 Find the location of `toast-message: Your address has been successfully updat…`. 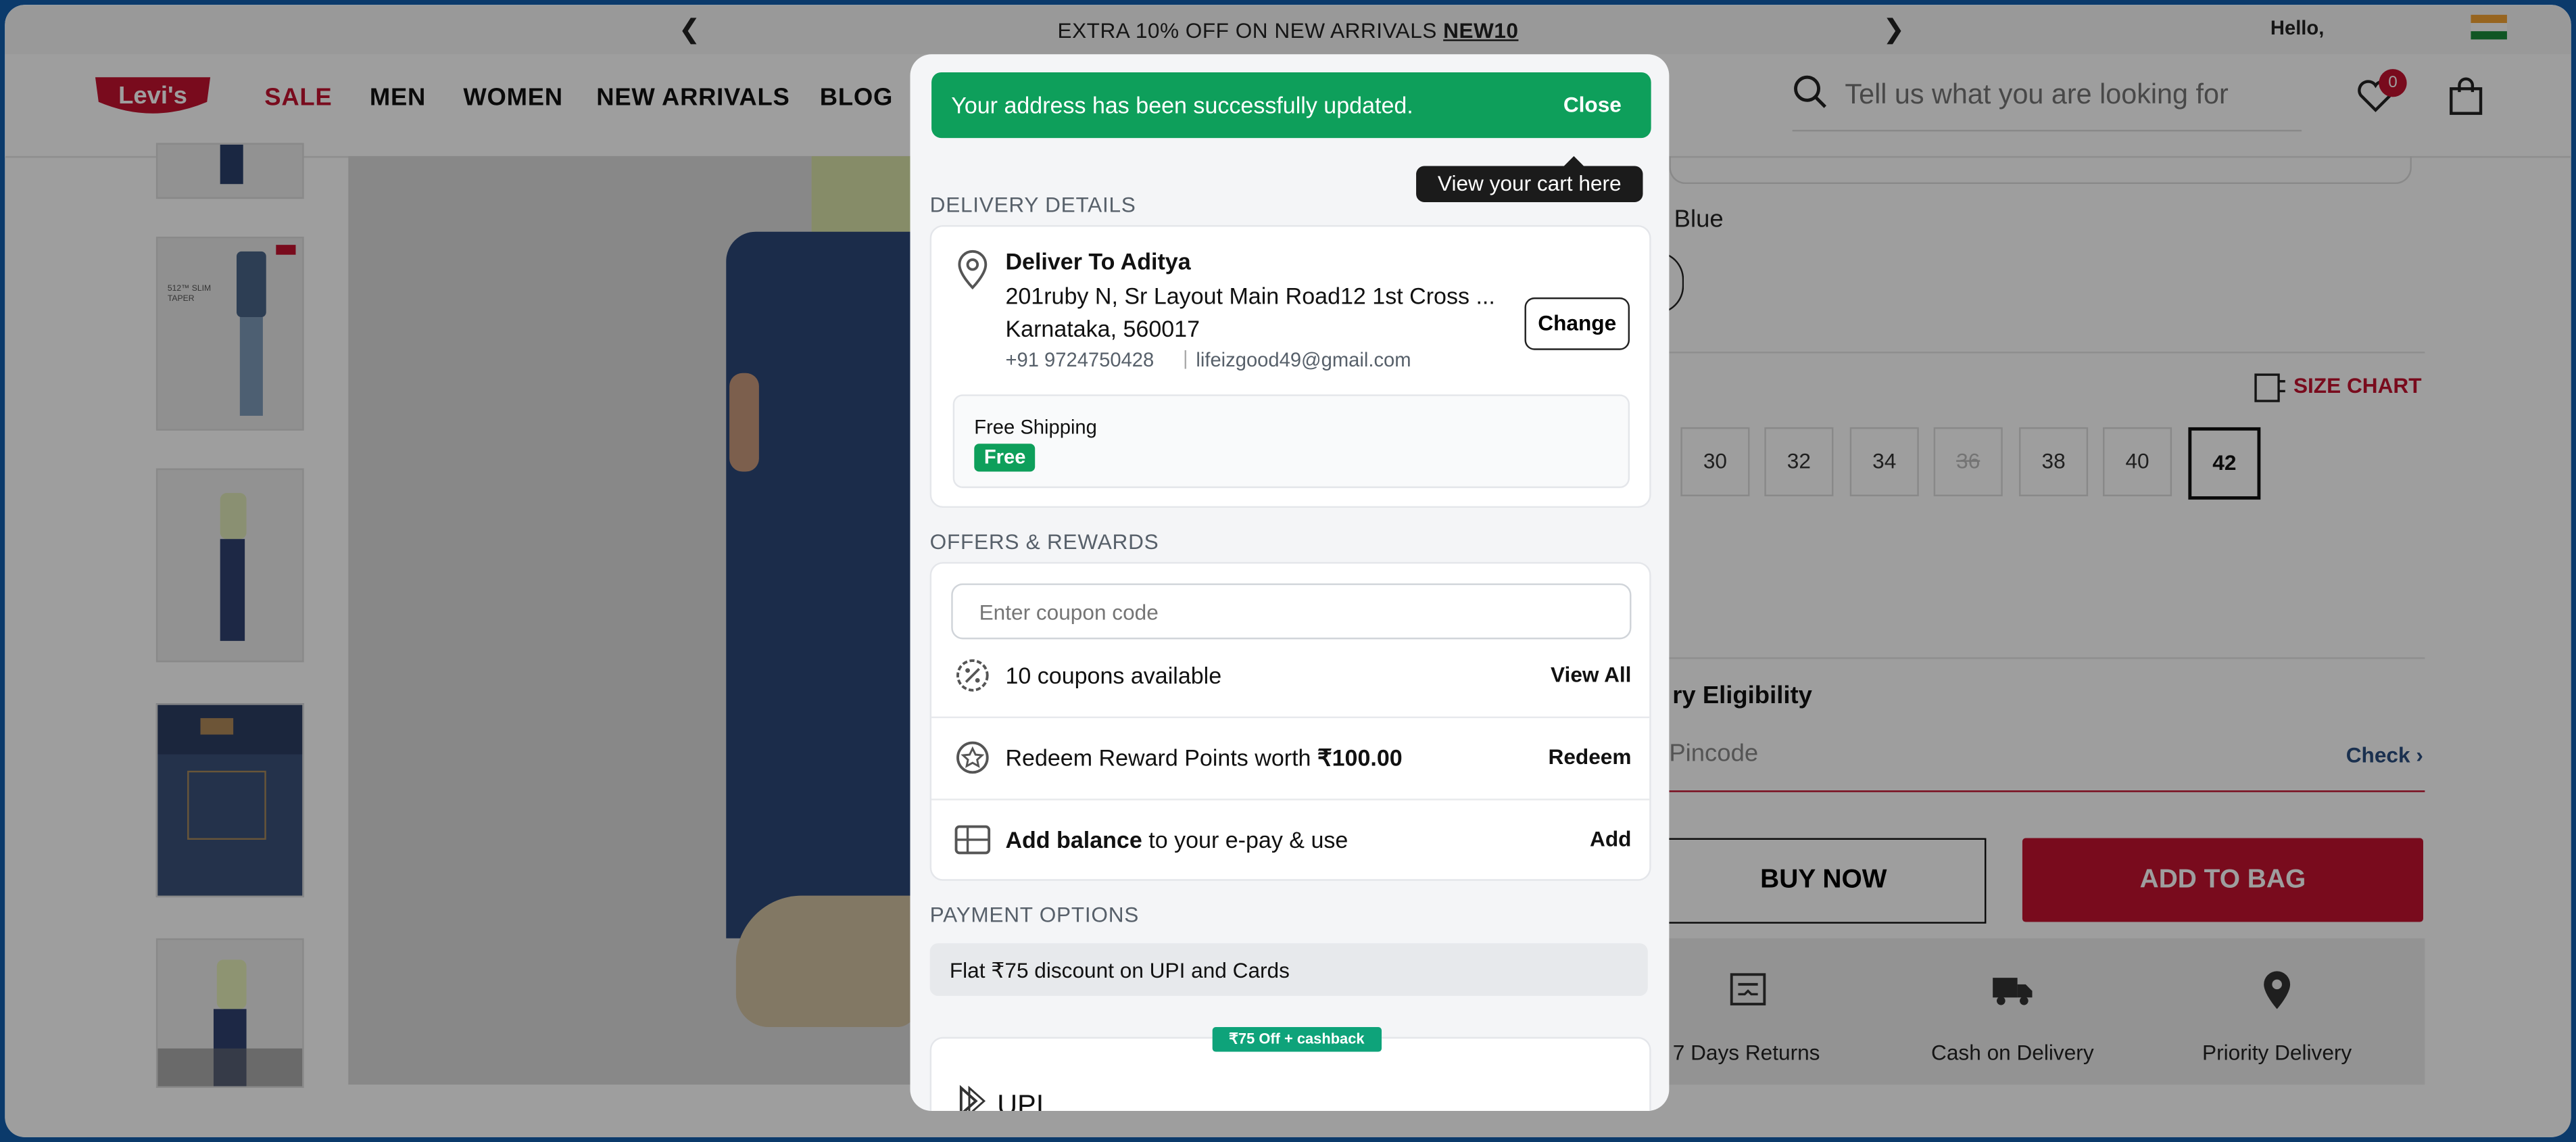

toast-message: Your address has been successfully updat… is located at coordinates (1182, 105).